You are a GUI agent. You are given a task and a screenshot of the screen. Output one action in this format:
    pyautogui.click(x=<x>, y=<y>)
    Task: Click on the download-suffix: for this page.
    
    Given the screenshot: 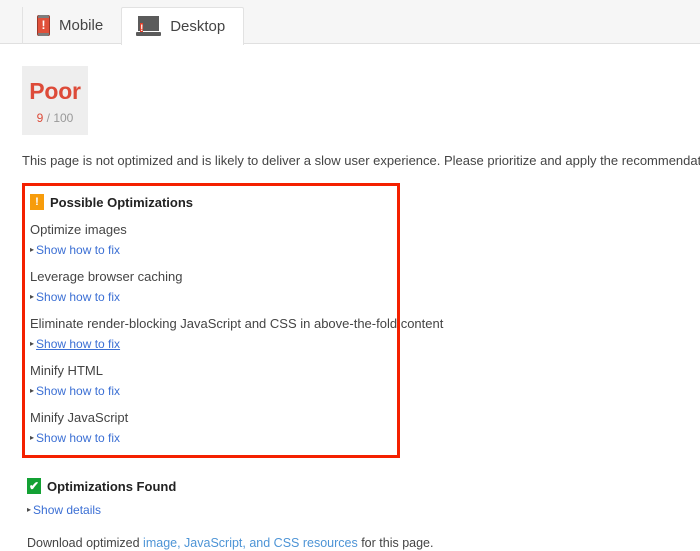 What is the action you would take?
    pyautogui.click(x=395, y=543)
    